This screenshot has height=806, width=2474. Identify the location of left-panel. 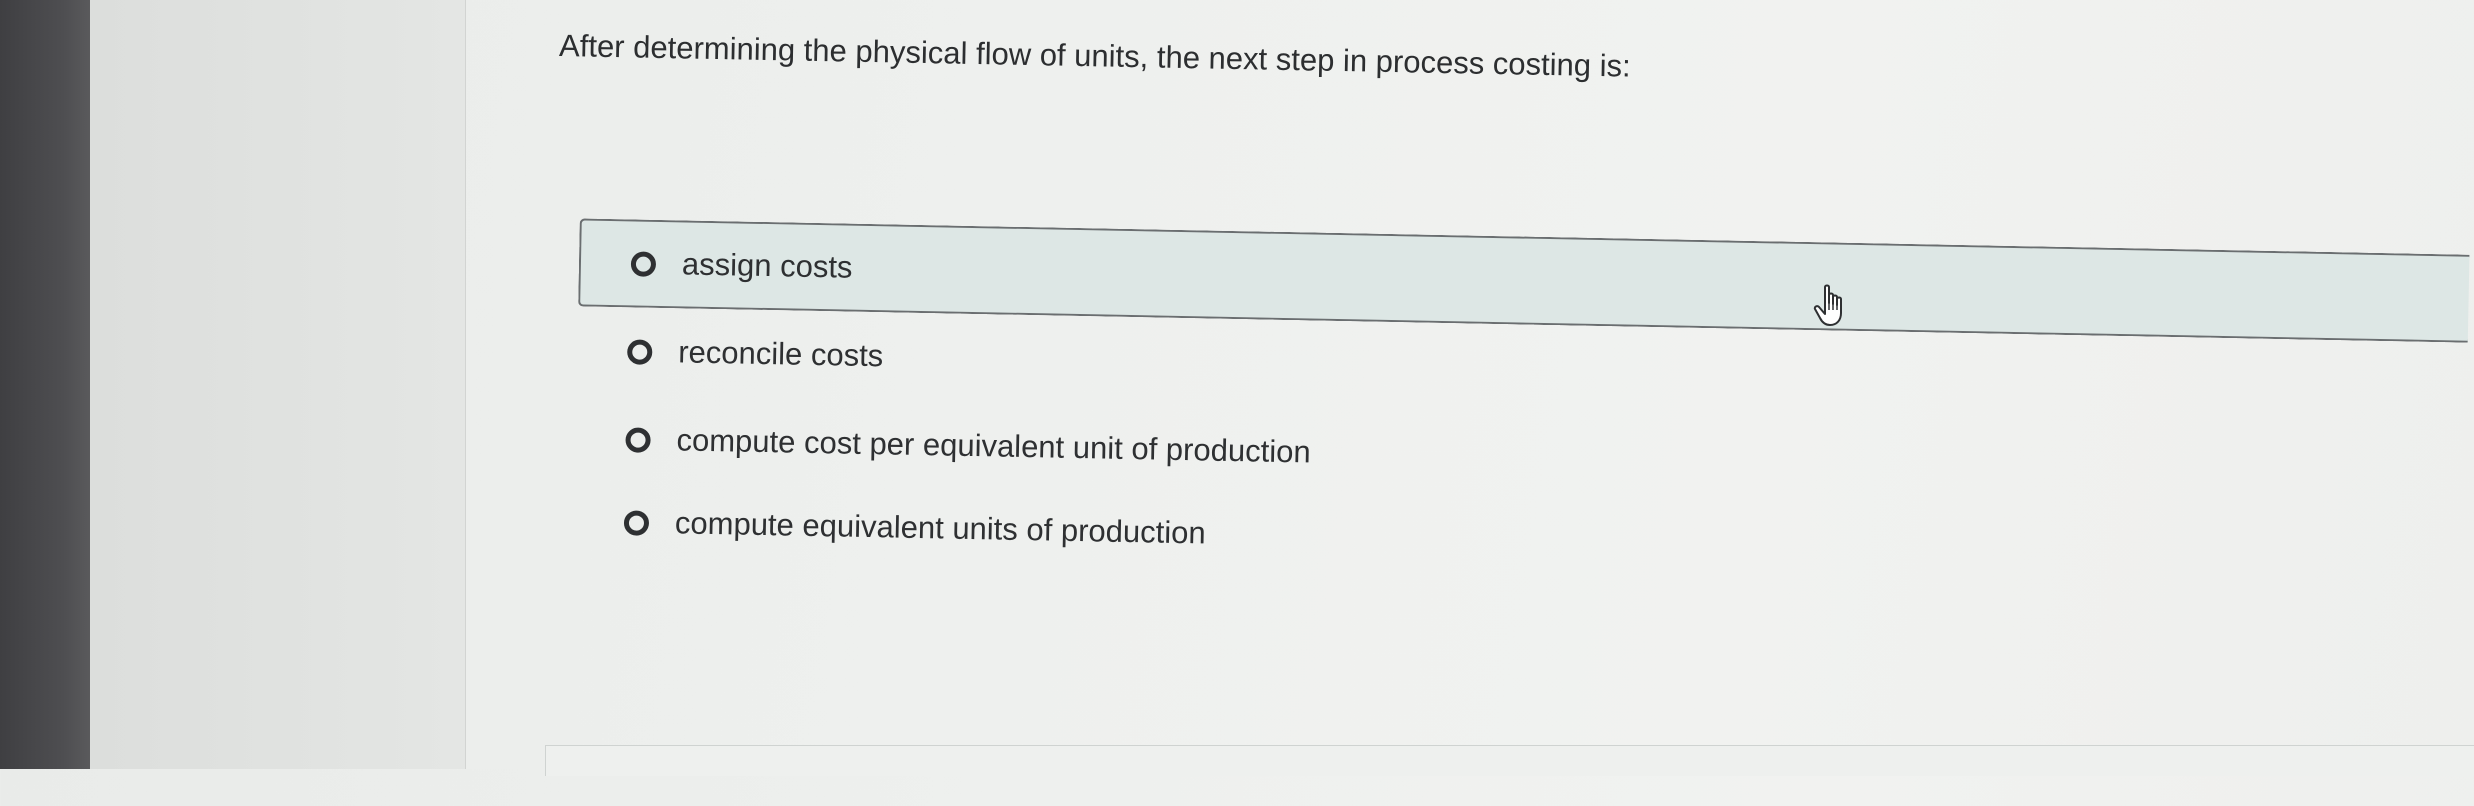
(277, 384).